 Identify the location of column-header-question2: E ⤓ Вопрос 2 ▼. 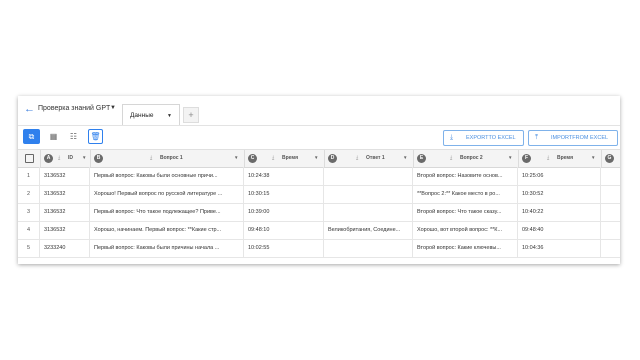
(466, 158).